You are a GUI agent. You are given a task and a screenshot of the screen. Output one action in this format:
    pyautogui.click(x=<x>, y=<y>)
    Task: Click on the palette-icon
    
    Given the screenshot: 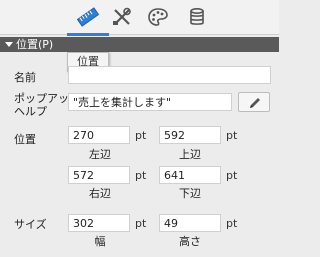 What is the action you would take?
    pyautogui.click(x=158, y=17)
    